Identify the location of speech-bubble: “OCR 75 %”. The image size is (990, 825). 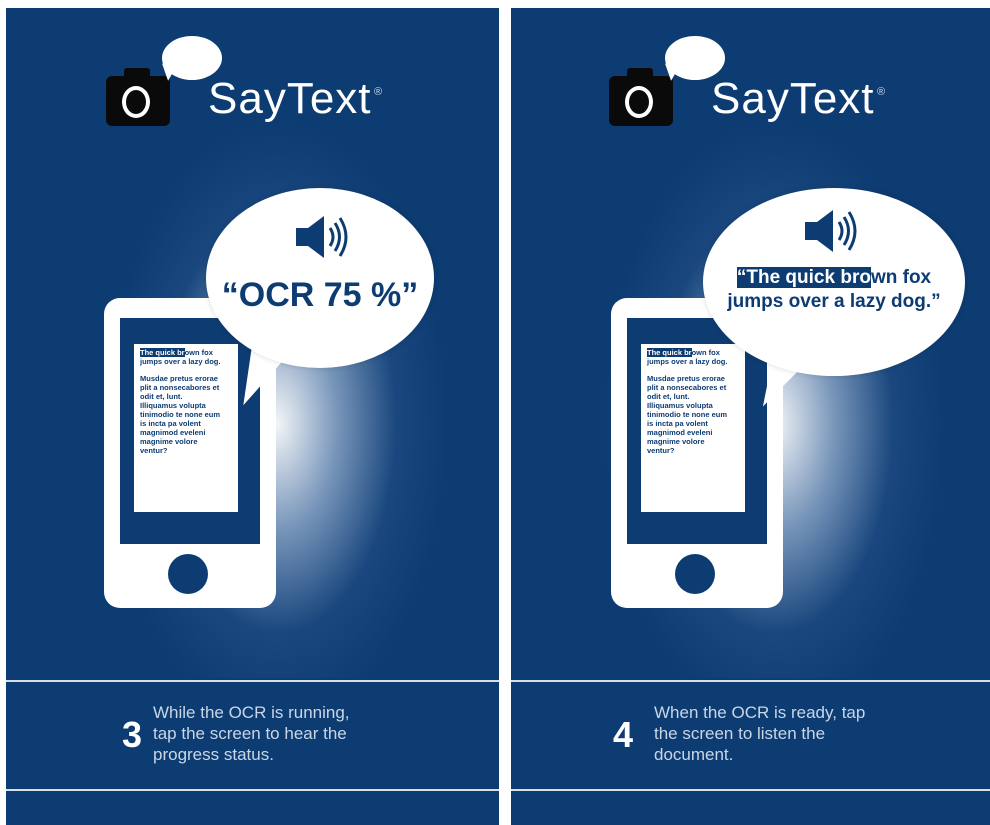
(320, 278).